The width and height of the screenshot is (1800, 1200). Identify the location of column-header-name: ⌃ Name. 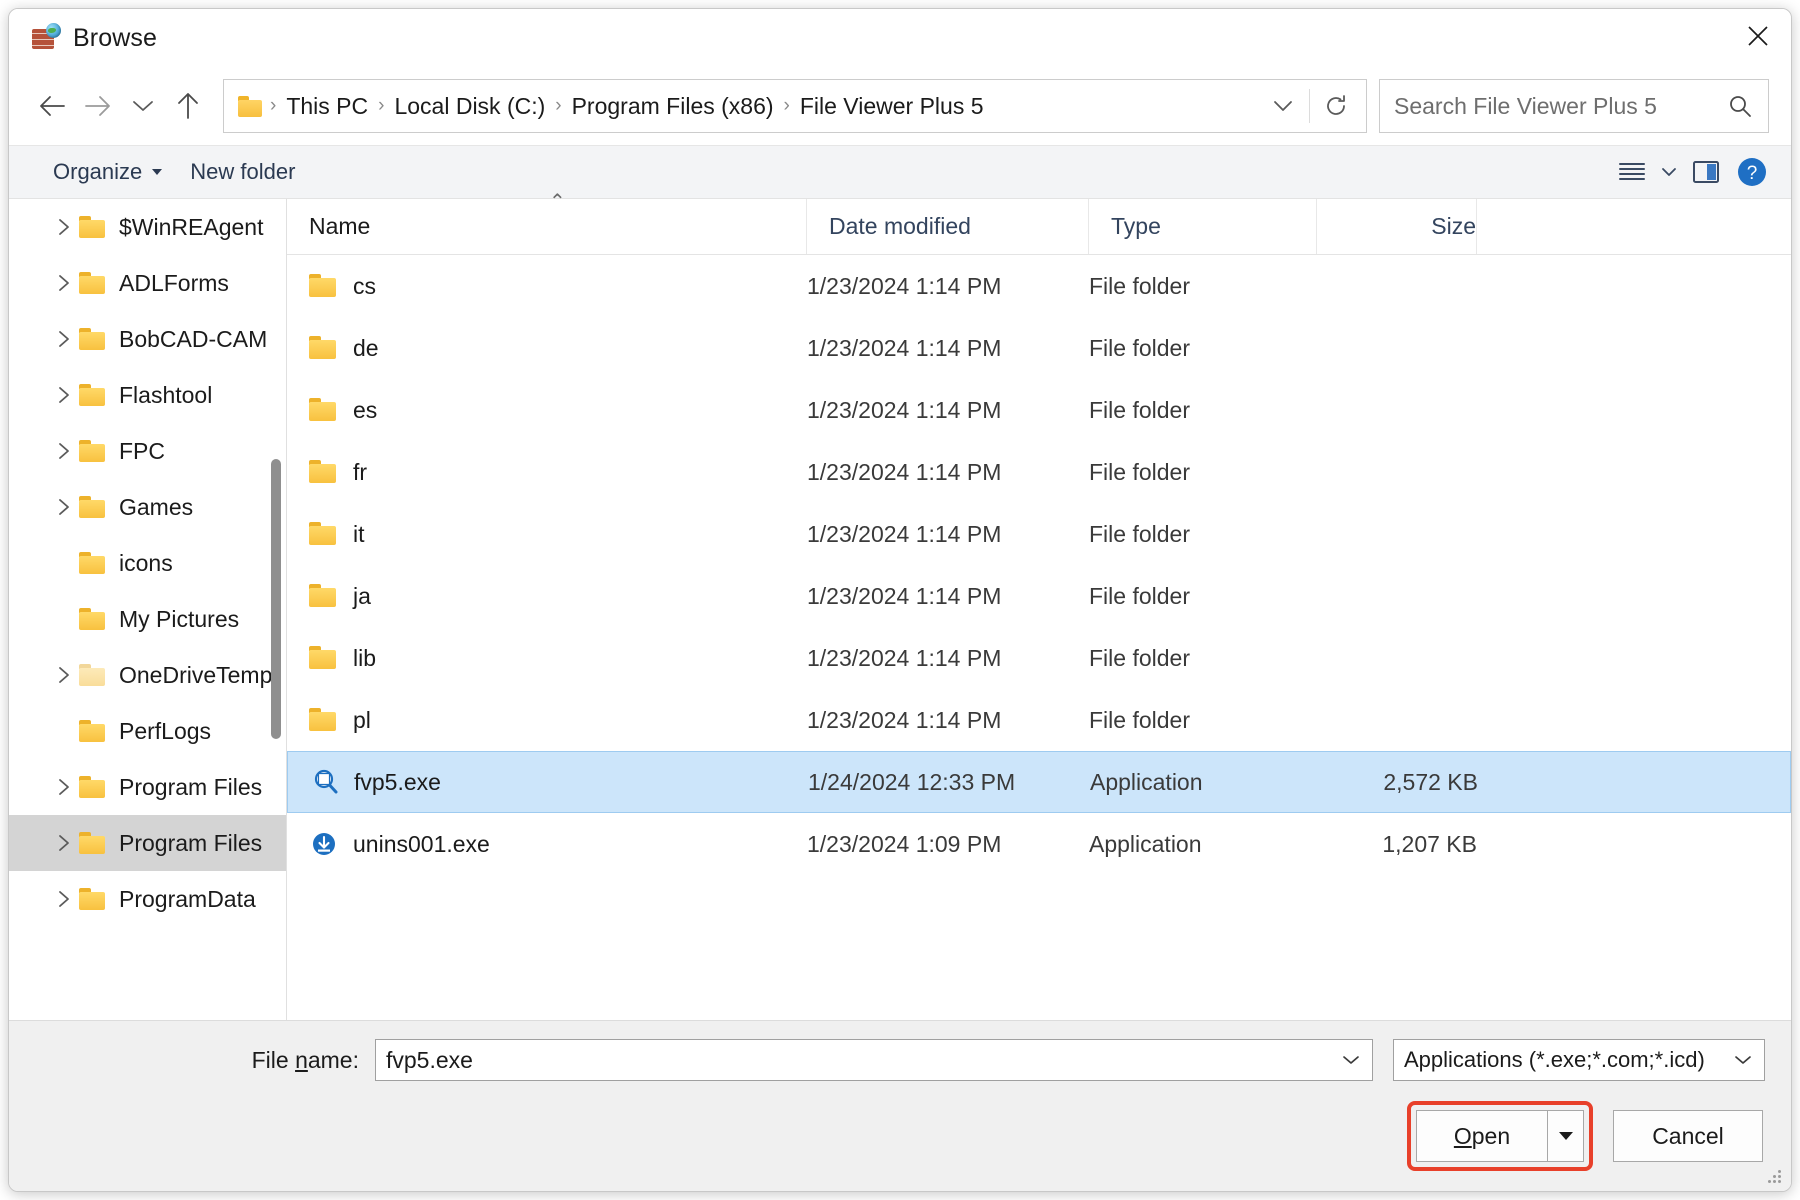
(547, 222).